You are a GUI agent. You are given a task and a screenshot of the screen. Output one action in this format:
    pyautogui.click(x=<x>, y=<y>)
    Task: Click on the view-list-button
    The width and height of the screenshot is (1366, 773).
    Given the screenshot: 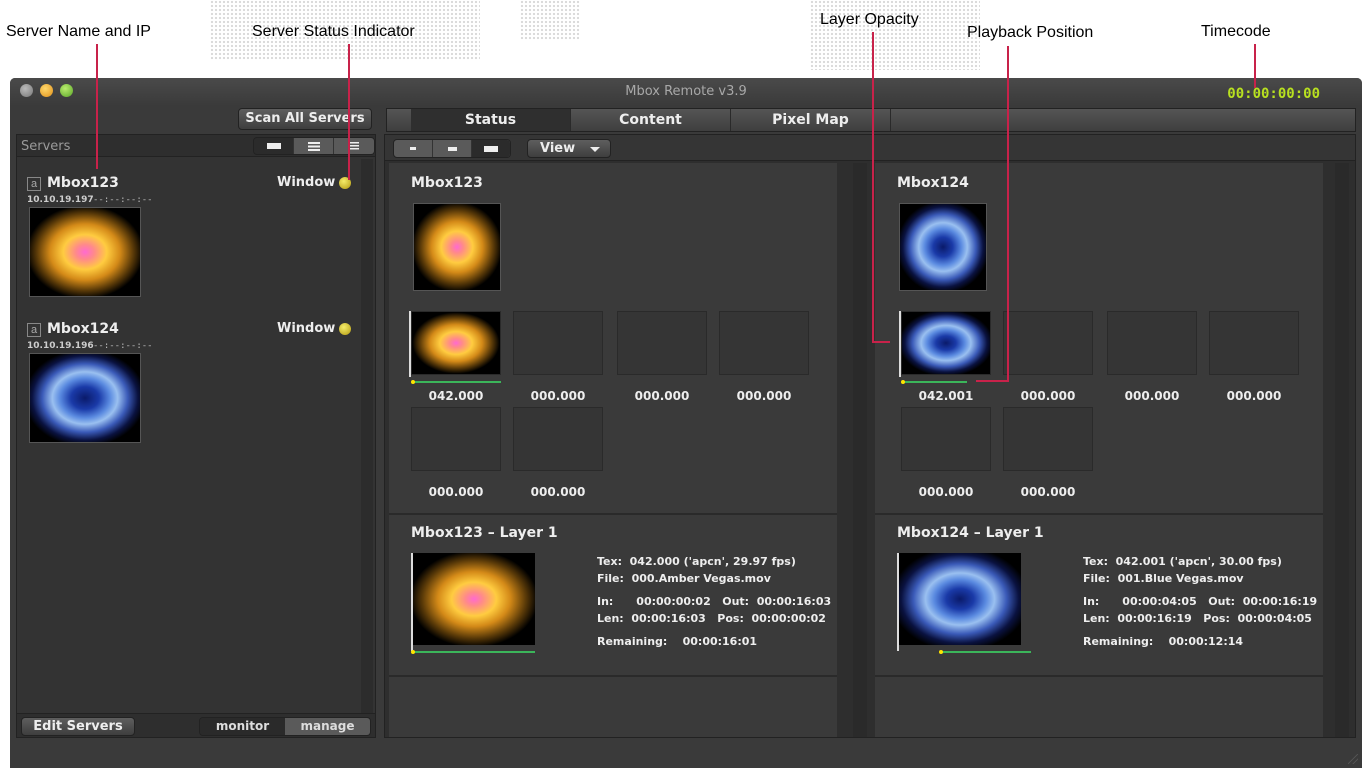 What is the action you would take?
    pyautogui.click(x=354, y=146)
    